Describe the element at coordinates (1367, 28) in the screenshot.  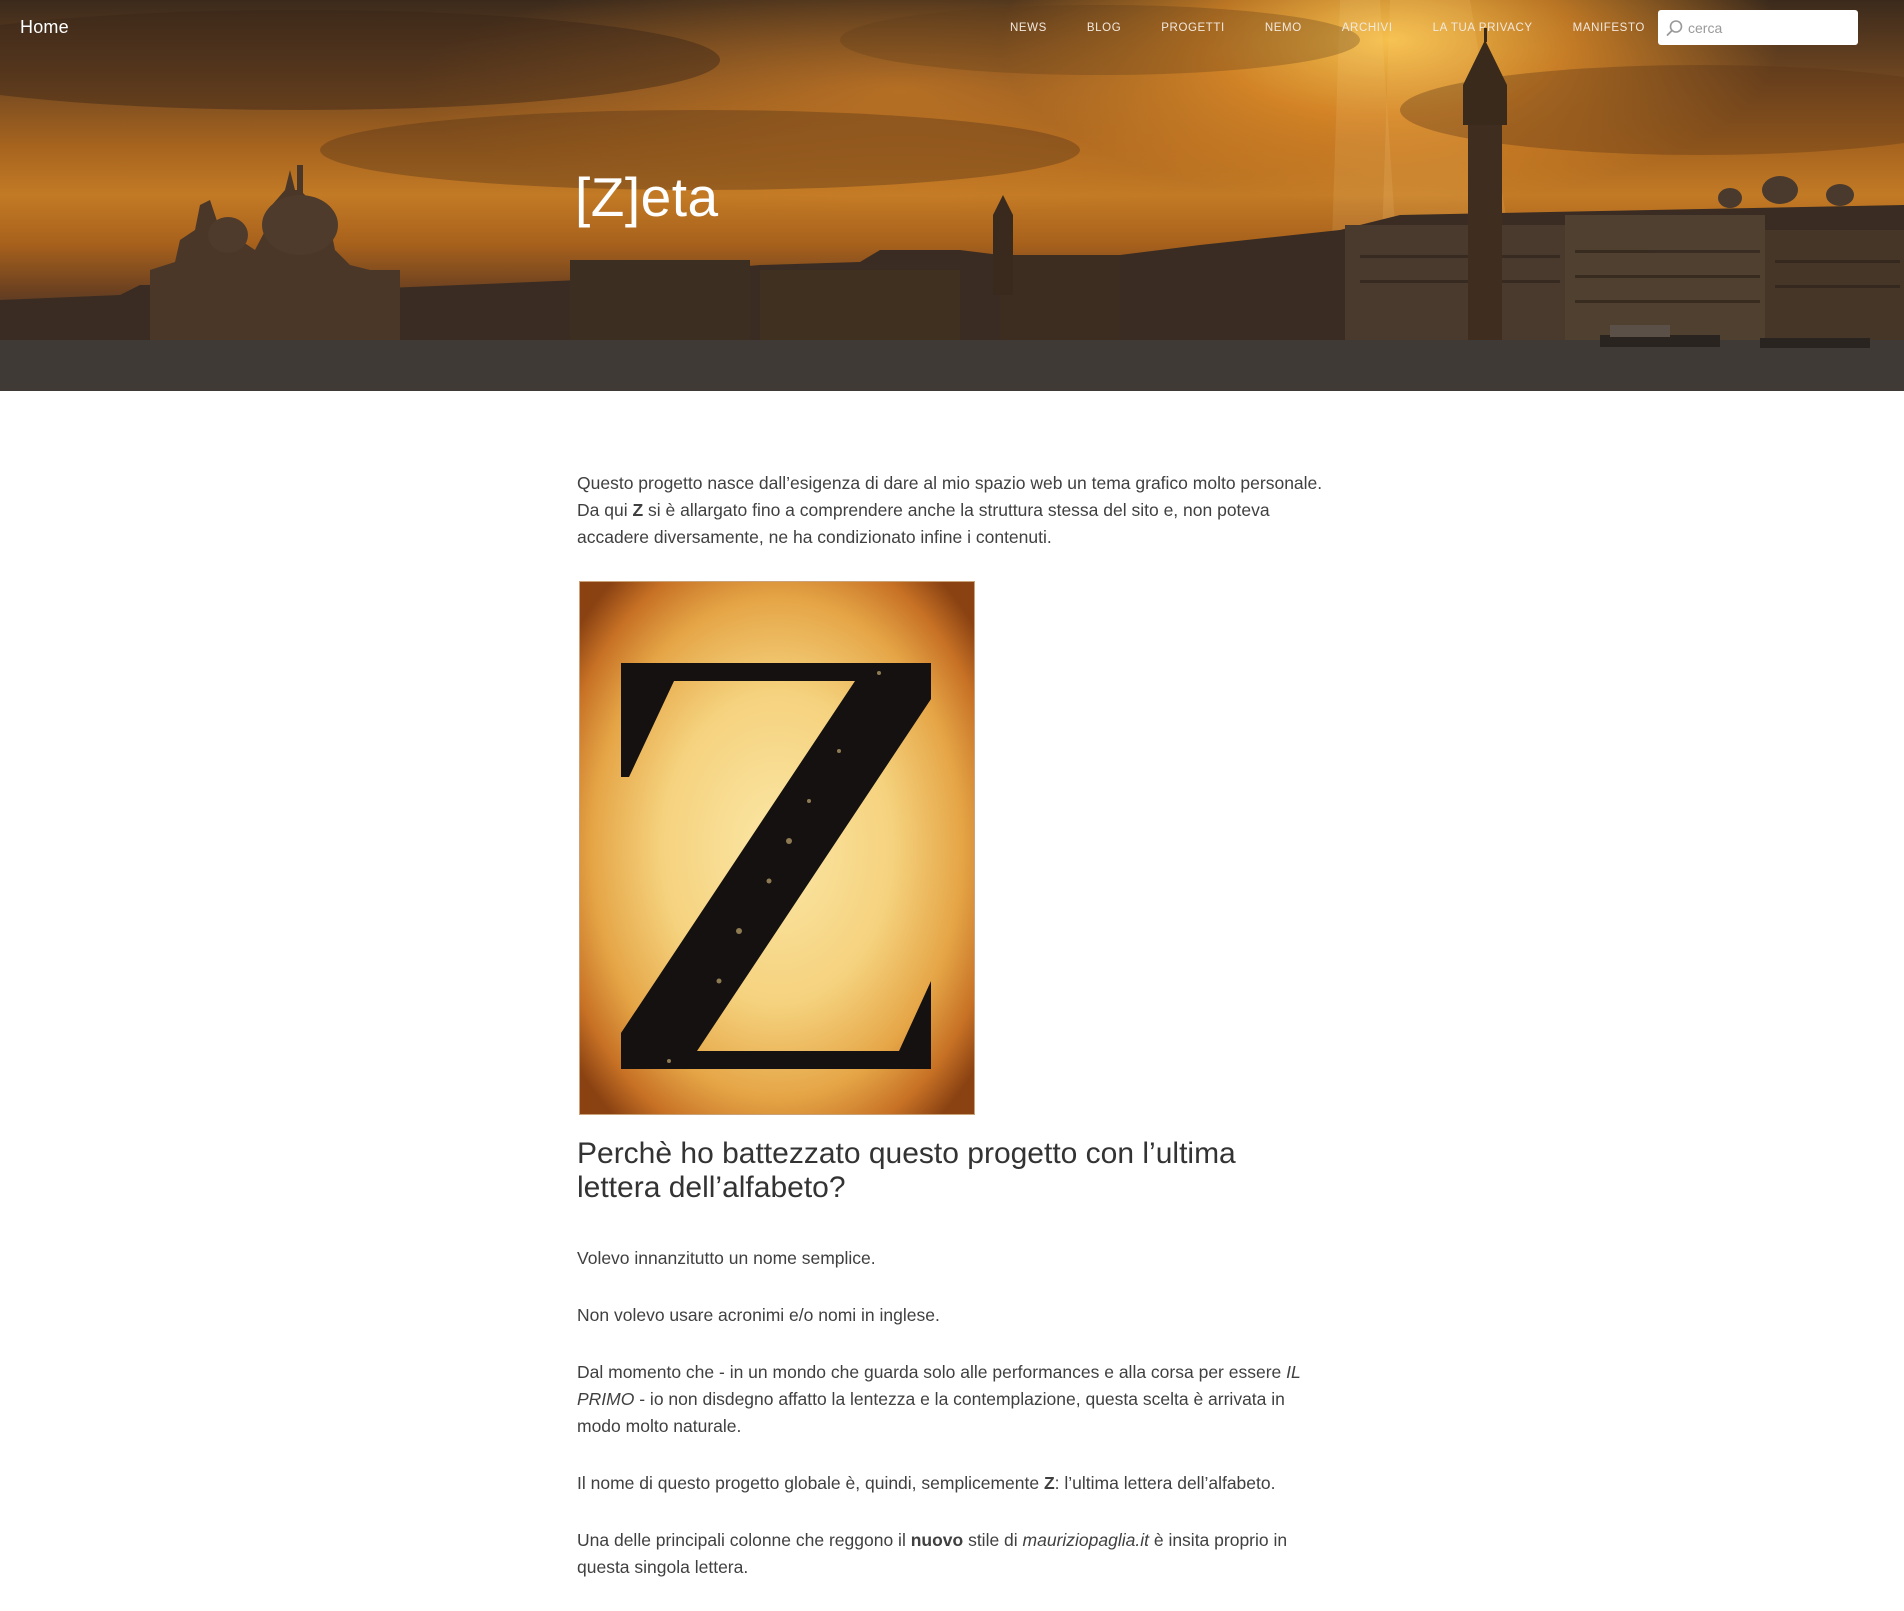
I see `nav-item-archivi: Archivi` at that location.